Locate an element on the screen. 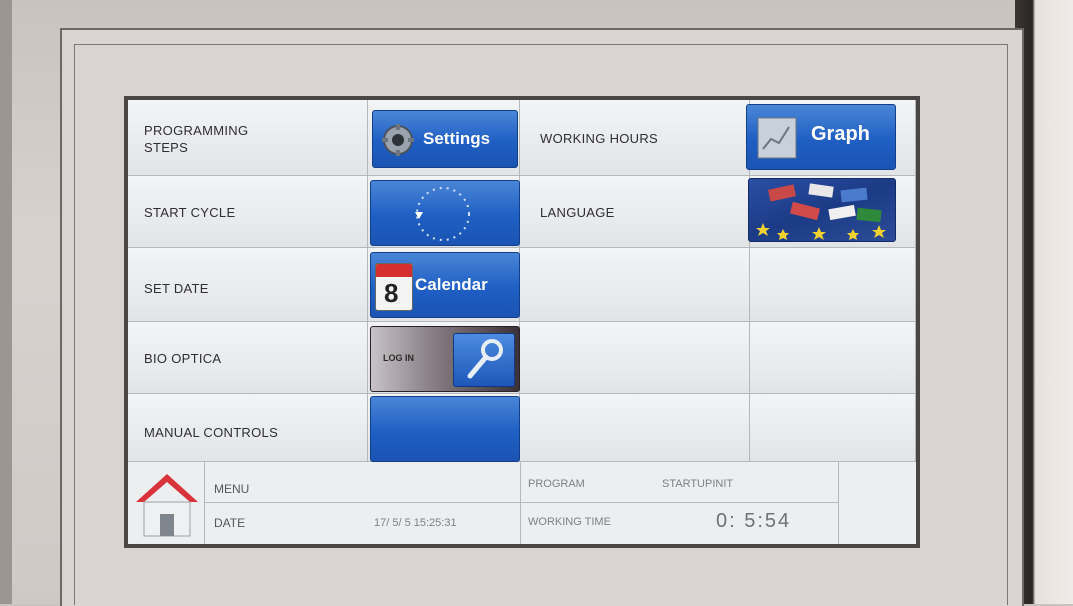 The height and width of the screenshot is (606, 1073). flags-icon is located at coordinates (821, 211).